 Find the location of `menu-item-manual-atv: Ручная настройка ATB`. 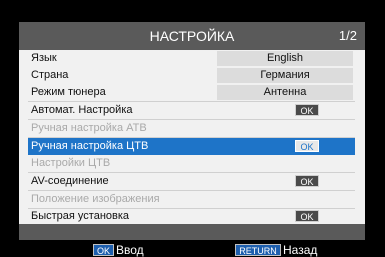

menu-item-manual-atv: Ручная настройка ATB is located at coordinates (191, 129).